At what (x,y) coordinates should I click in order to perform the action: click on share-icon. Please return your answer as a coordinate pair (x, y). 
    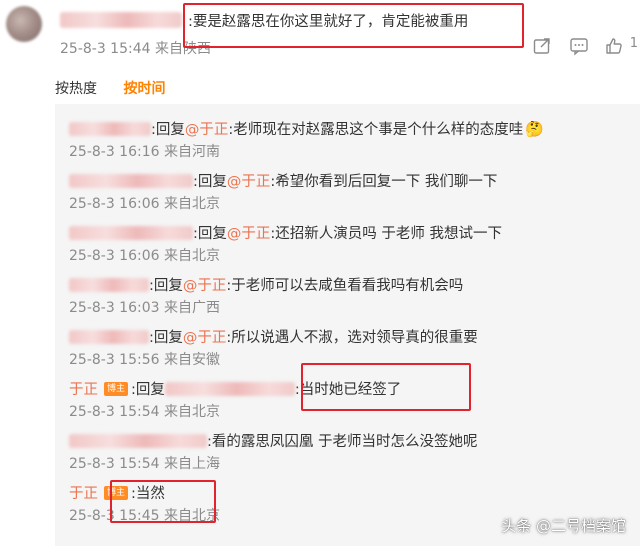
    Looking at the image, I should click on (542, 46).